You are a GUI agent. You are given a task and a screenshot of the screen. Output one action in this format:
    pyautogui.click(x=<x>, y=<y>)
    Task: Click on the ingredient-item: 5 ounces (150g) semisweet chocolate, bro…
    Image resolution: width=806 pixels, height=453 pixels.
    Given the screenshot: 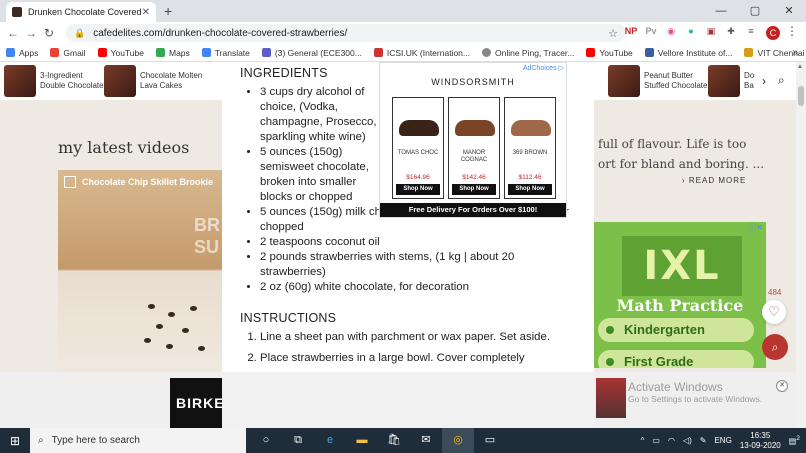 What is the action you would take?
    pyautogui.click(x=325, y=175)
    